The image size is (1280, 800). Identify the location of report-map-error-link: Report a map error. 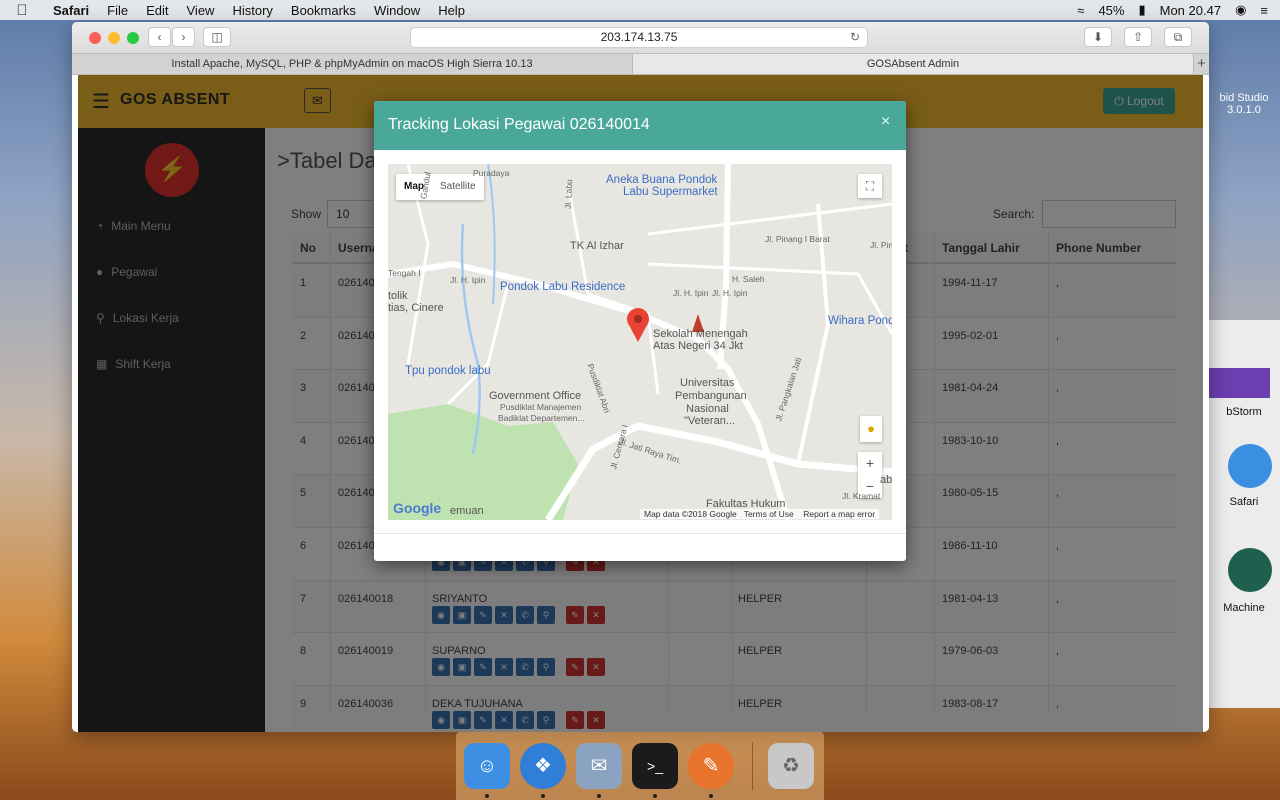
(839, 514).